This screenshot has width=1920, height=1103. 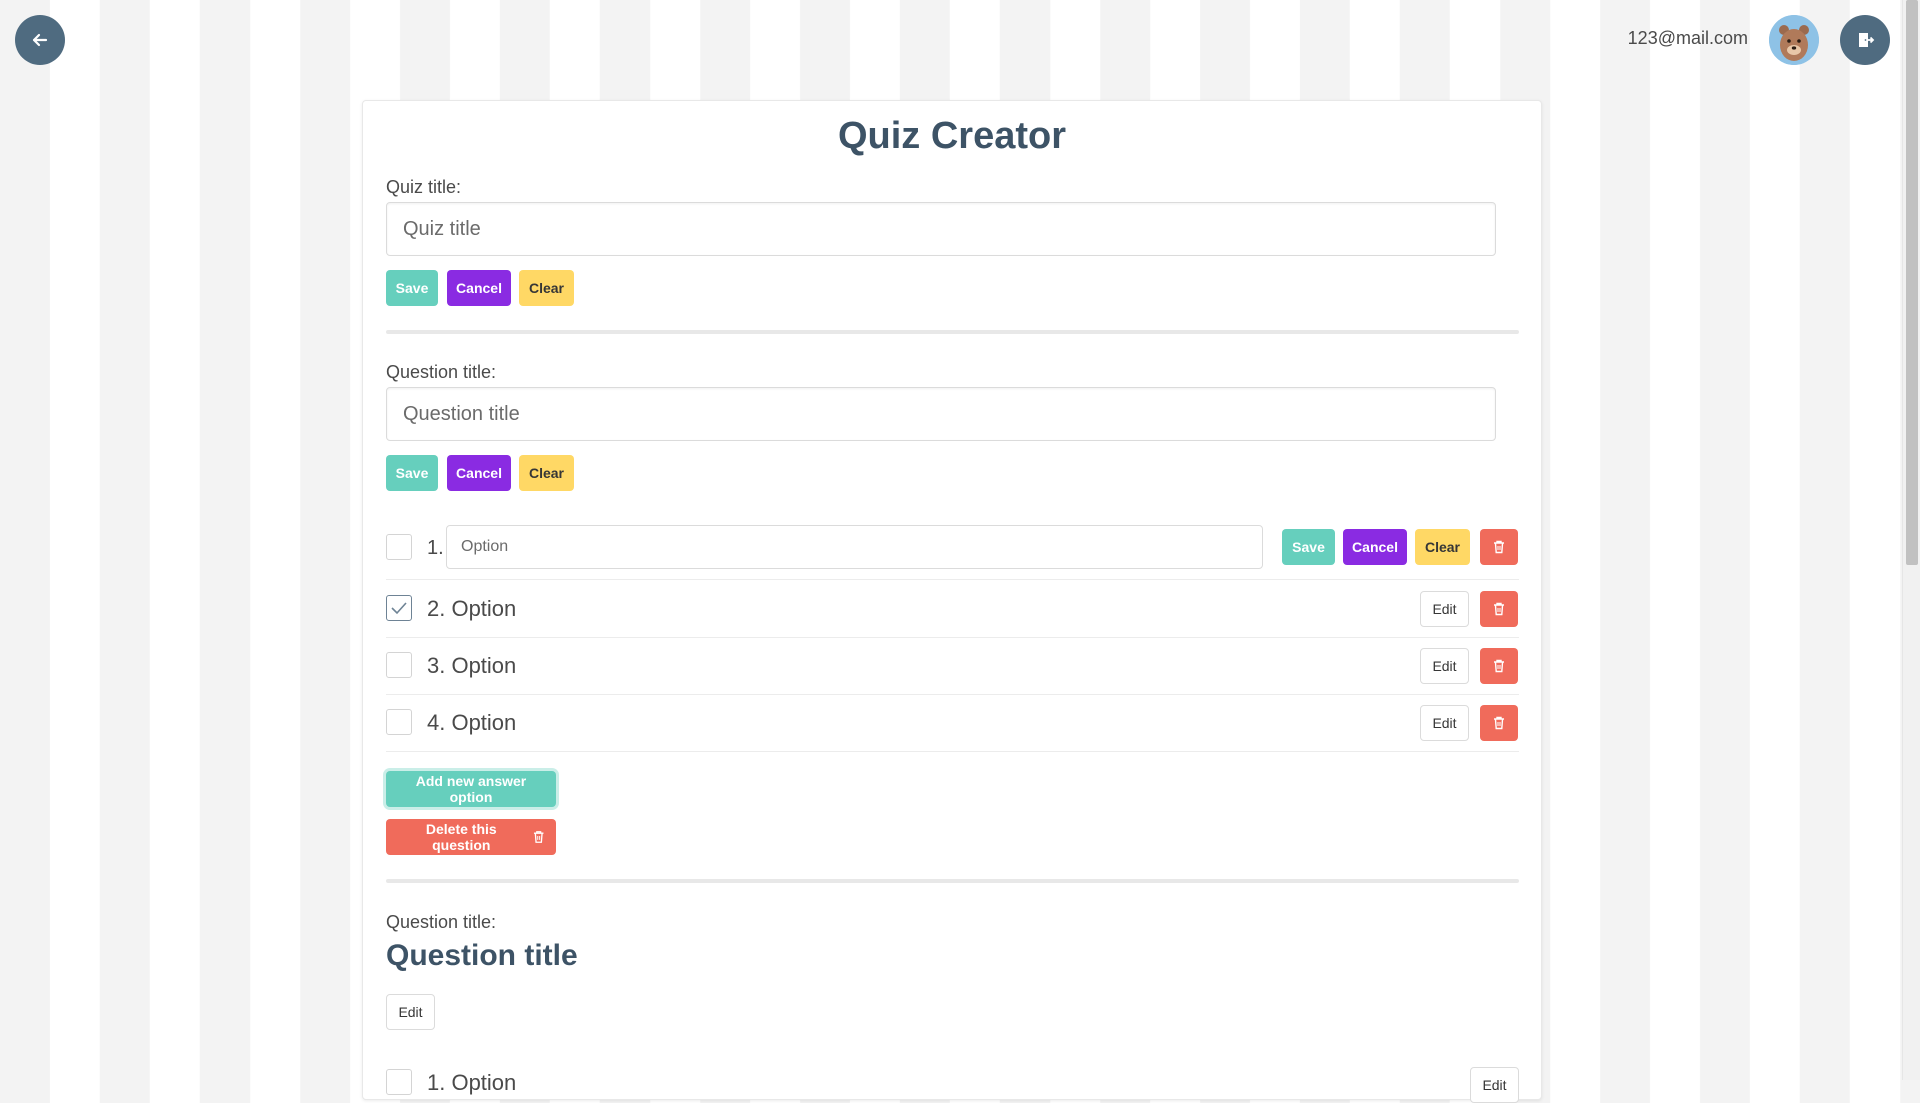 I want to click on logout-icon, so click(x=1867, y=40).